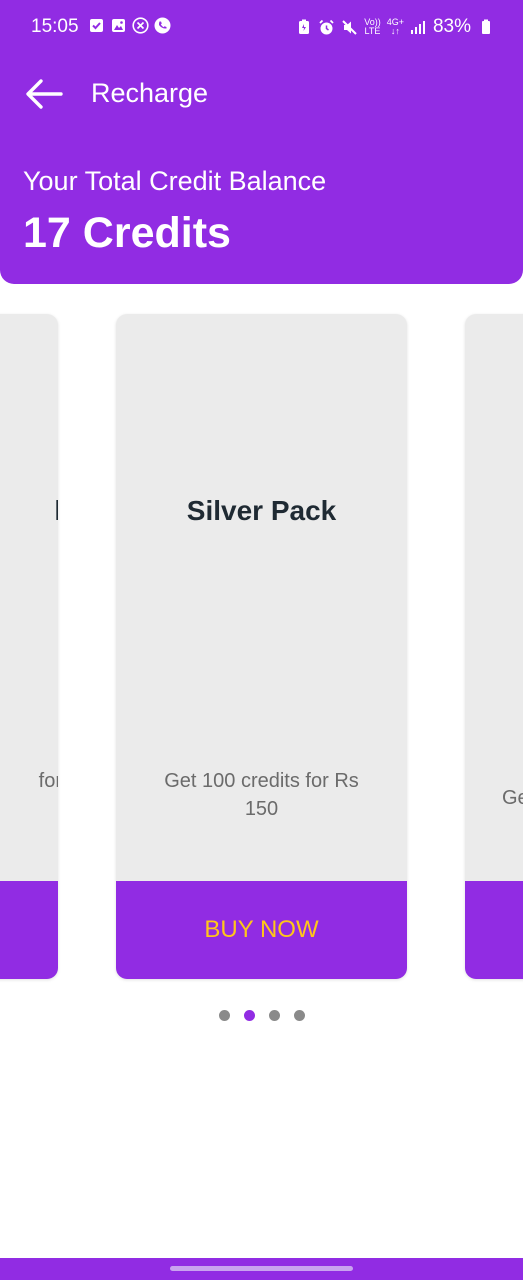  Describe the element at coordinates (512, 798) in the screenshot. I see `pack-description: Ge` at that location.